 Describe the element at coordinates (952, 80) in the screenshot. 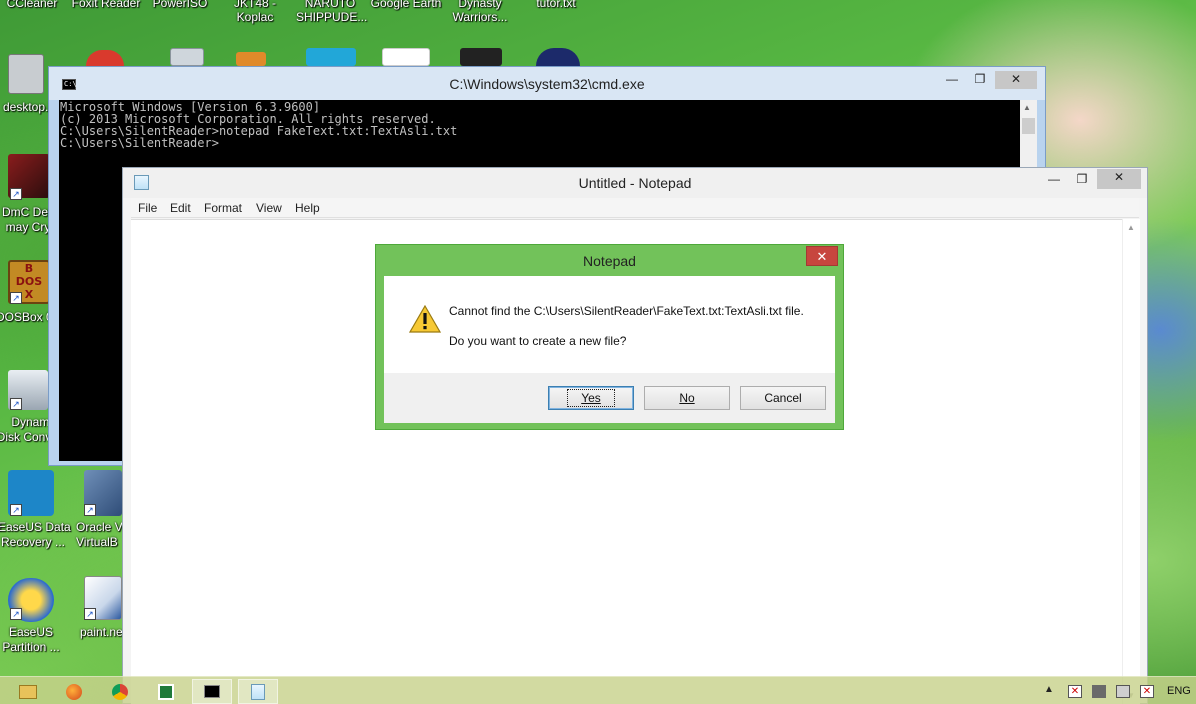

I see `cmd-minimize-button: —` at that location.